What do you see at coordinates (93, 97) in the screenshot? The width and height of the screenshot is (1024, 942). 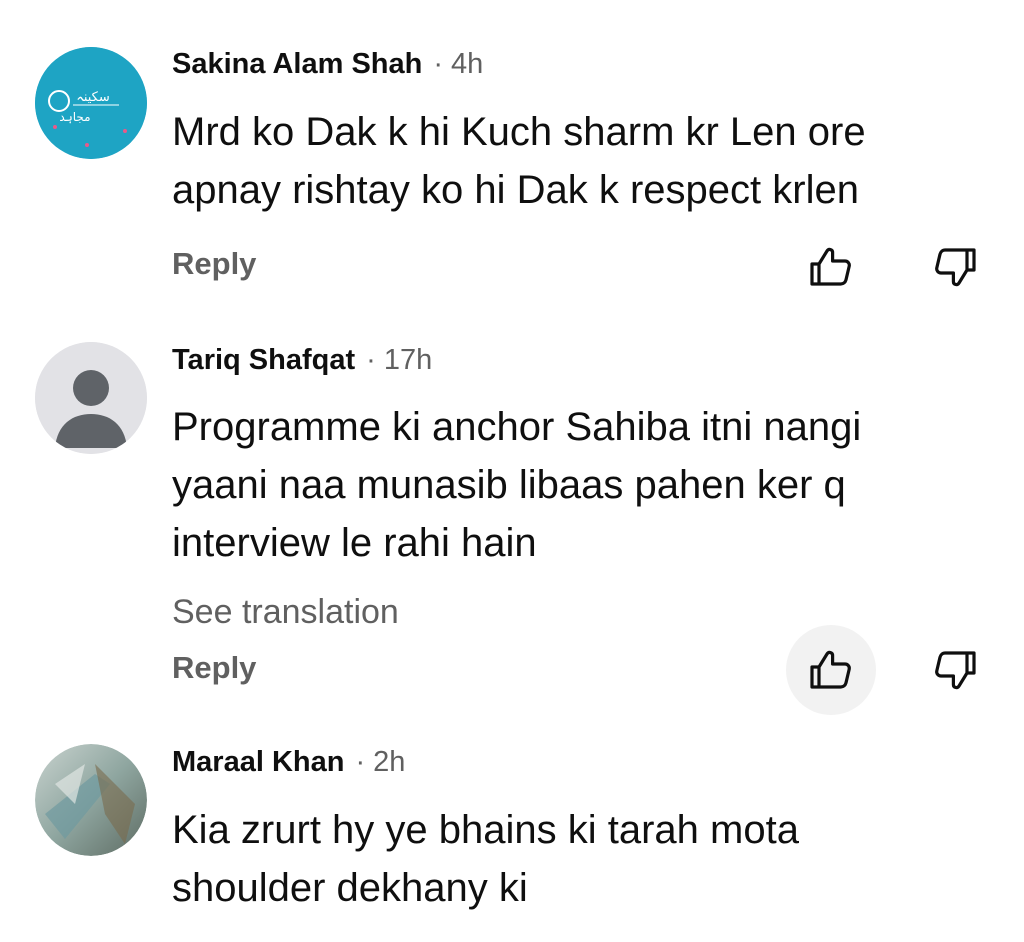 I see `svg-text: سکینہ` at bounding box center [93, 97].